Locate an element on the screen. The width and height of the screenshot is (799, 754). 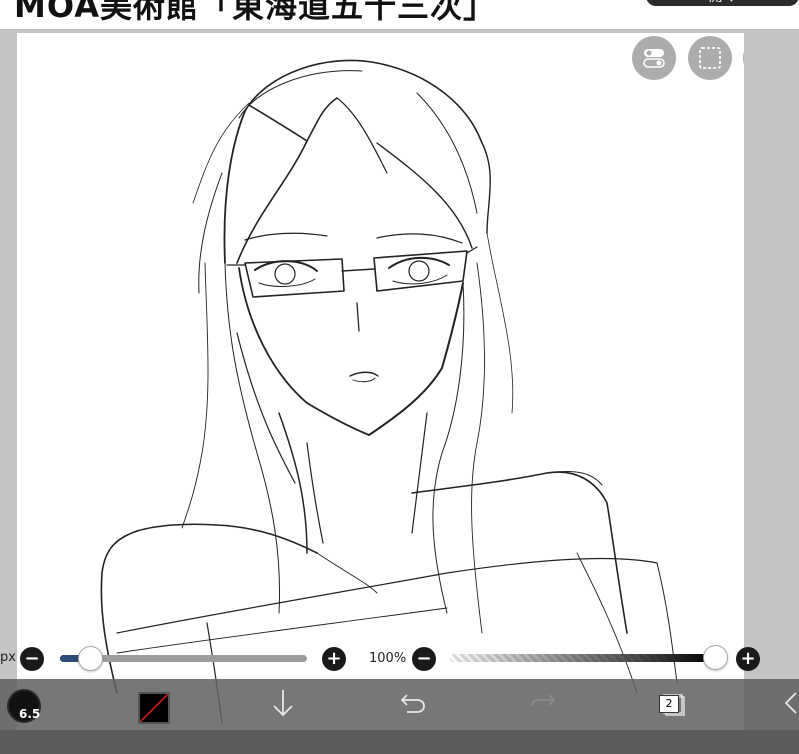
size-increase-button: + is located at coordinates (334, 659).